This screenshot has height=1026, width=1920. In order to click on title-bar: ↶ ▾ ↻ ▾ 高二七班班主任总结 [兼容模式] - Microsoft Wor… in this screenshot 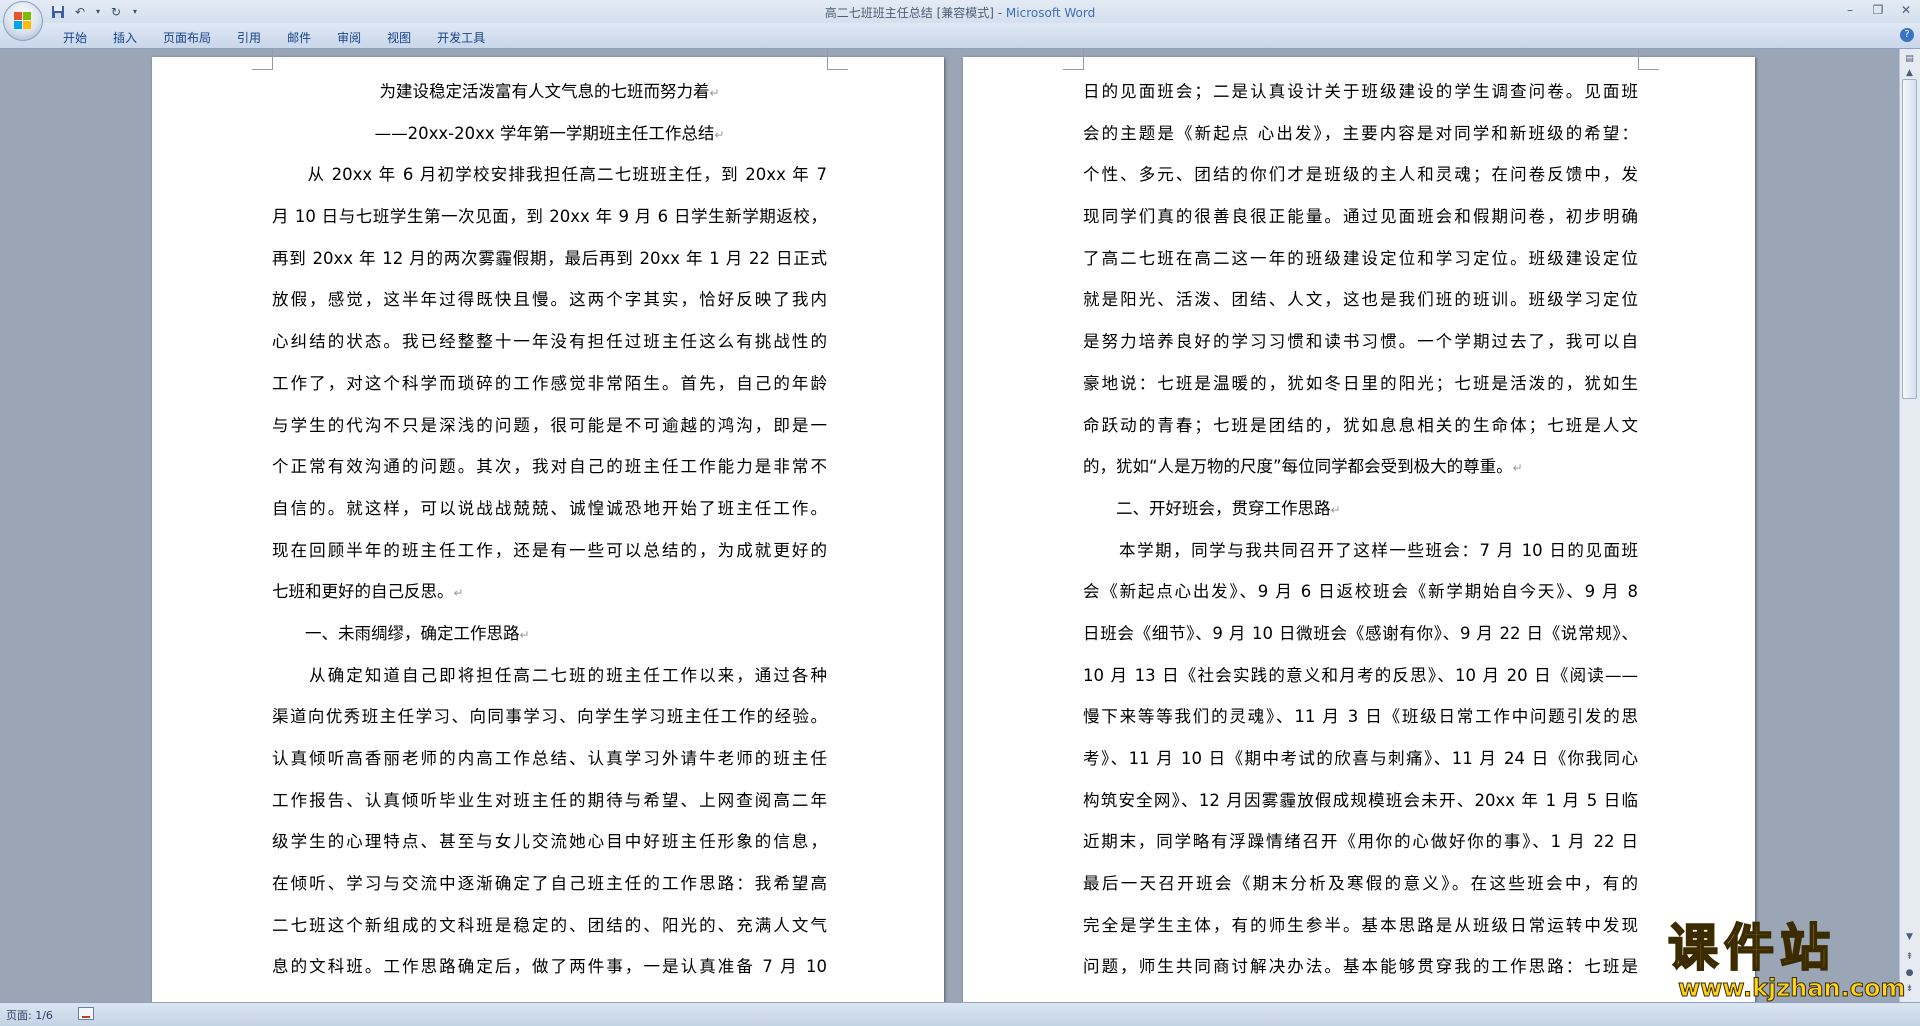, I will do `click(960, 20)`.